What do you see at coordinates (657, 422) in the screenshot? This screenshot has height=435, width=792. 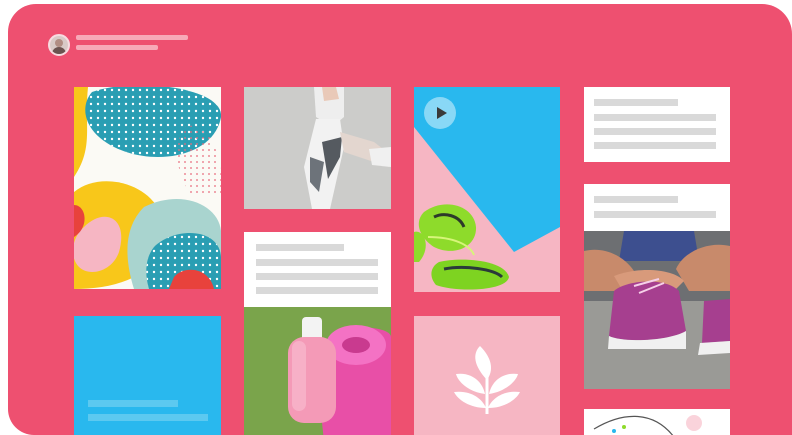 I see `sketch-card` at bounding box center [657, 422].